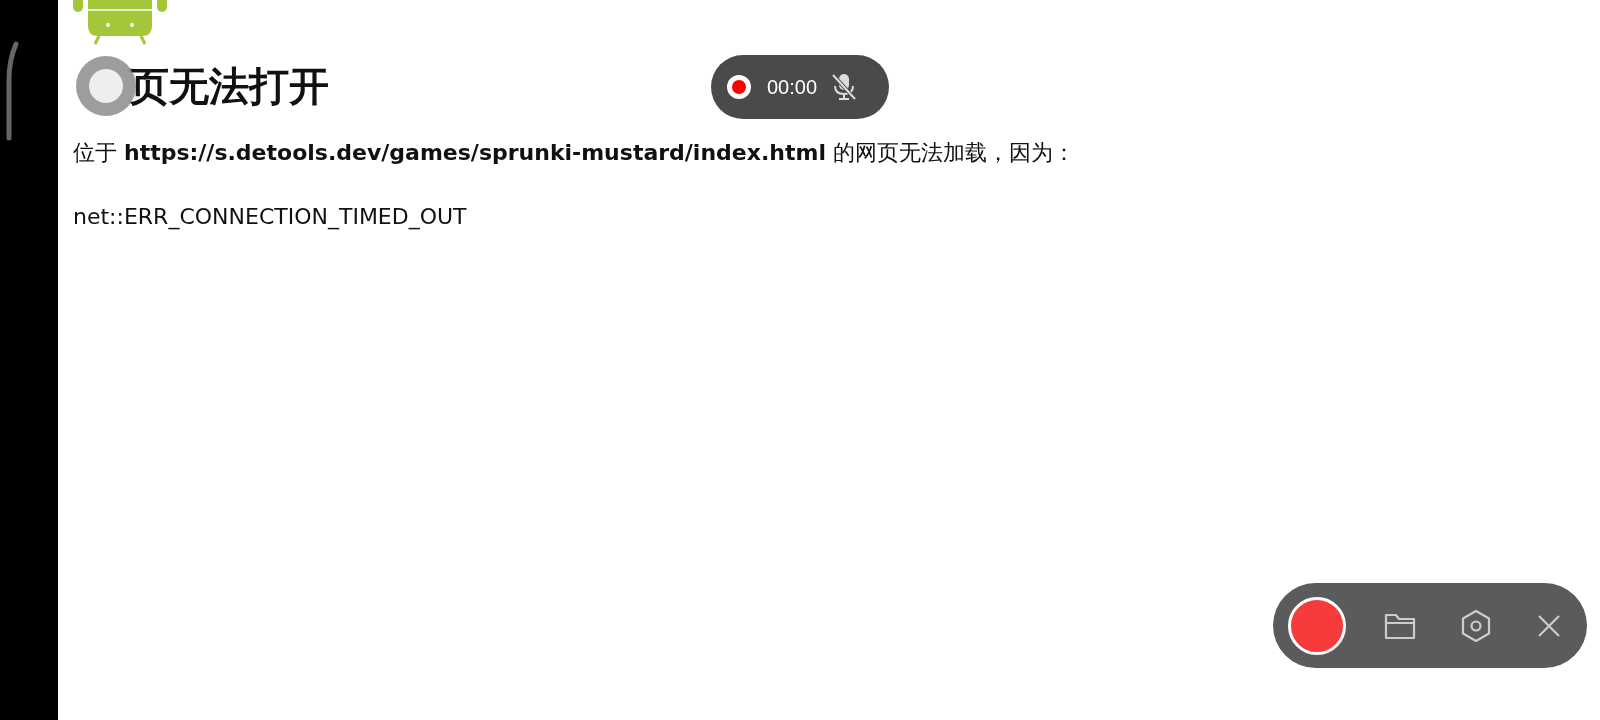  What do you see at coordinates (270, 217) in the screenshot?
I see `error-code: net::ERR_CONNECTION_TIMED_OUT` at bounding box center [270, 217].